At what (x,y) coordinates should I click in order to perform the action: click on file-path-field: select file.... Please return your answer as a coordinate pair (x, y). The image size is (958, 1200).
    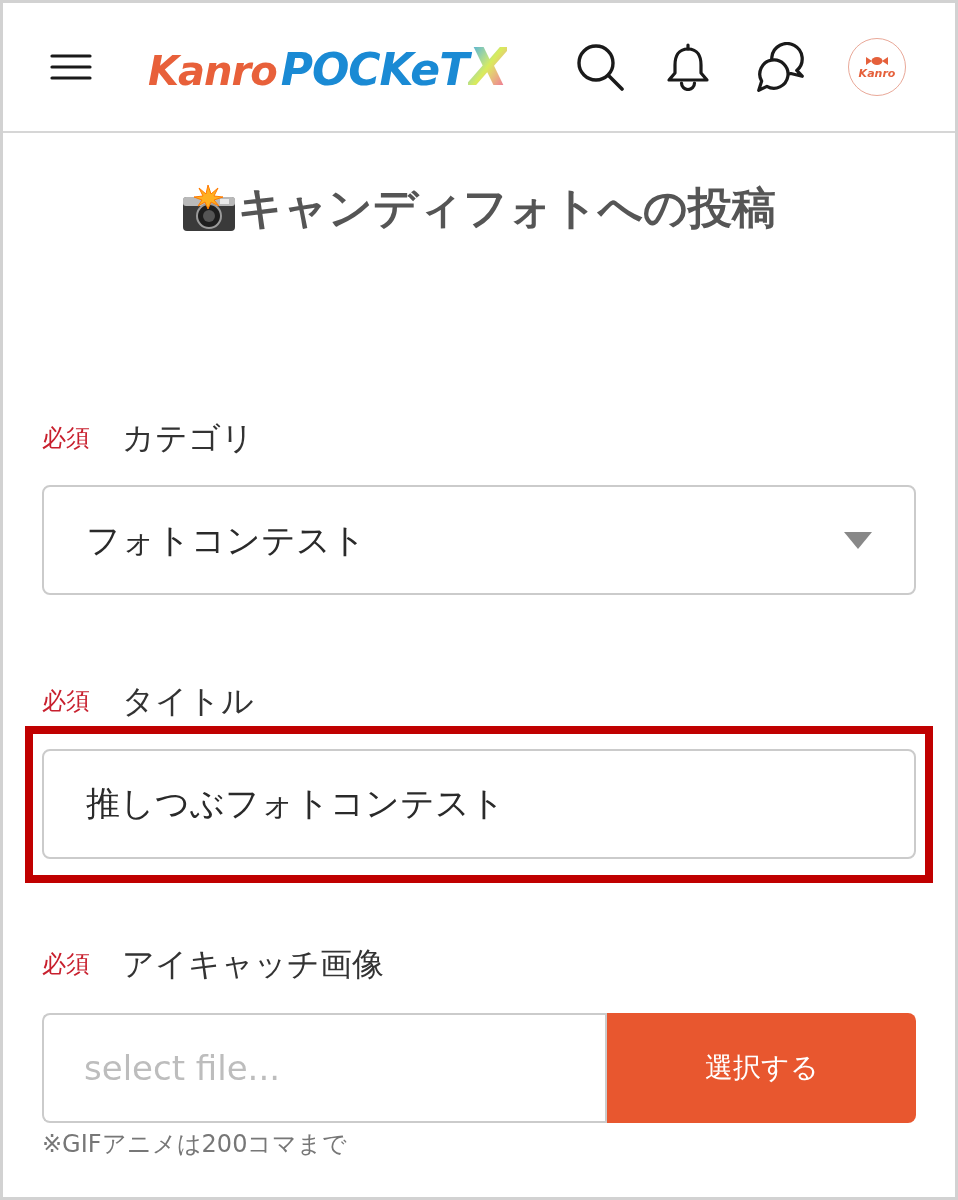
    Looking at the image, I should click on (323, 1068).